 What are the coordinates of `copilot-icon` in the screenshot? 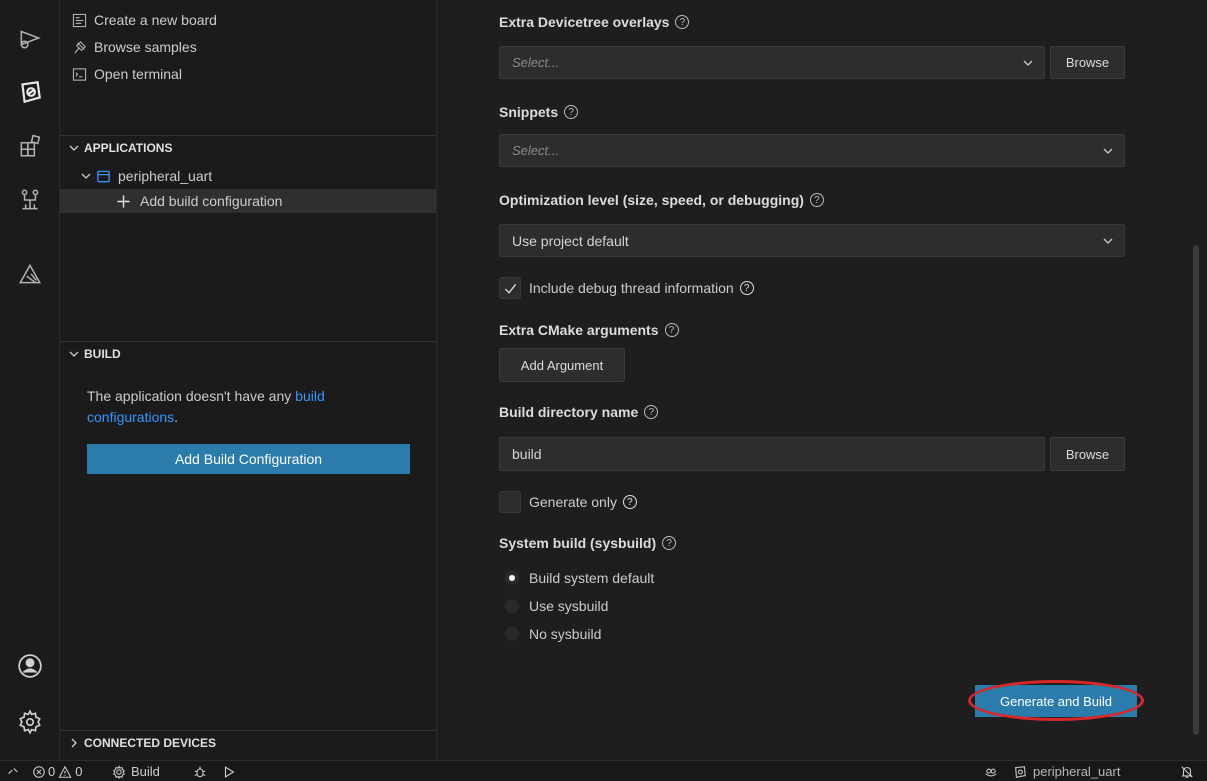 It's located at (991, 771).